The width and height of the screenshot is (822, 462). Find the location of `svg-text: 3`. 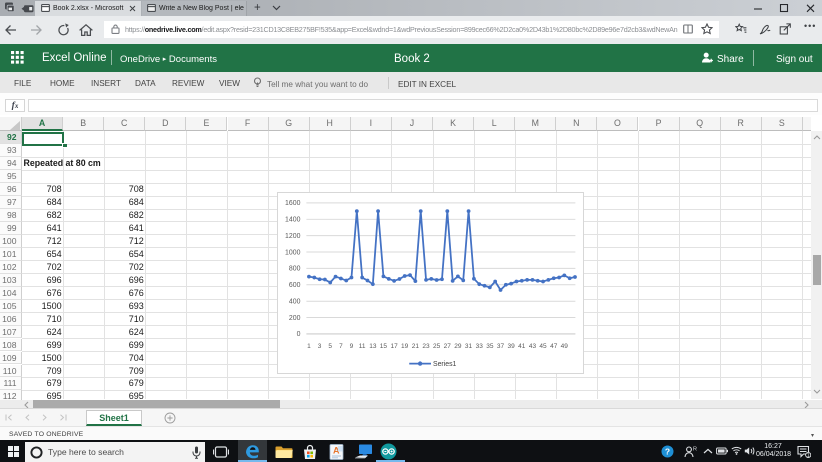

svg-text: 3 is located at coordinates (320, 346).